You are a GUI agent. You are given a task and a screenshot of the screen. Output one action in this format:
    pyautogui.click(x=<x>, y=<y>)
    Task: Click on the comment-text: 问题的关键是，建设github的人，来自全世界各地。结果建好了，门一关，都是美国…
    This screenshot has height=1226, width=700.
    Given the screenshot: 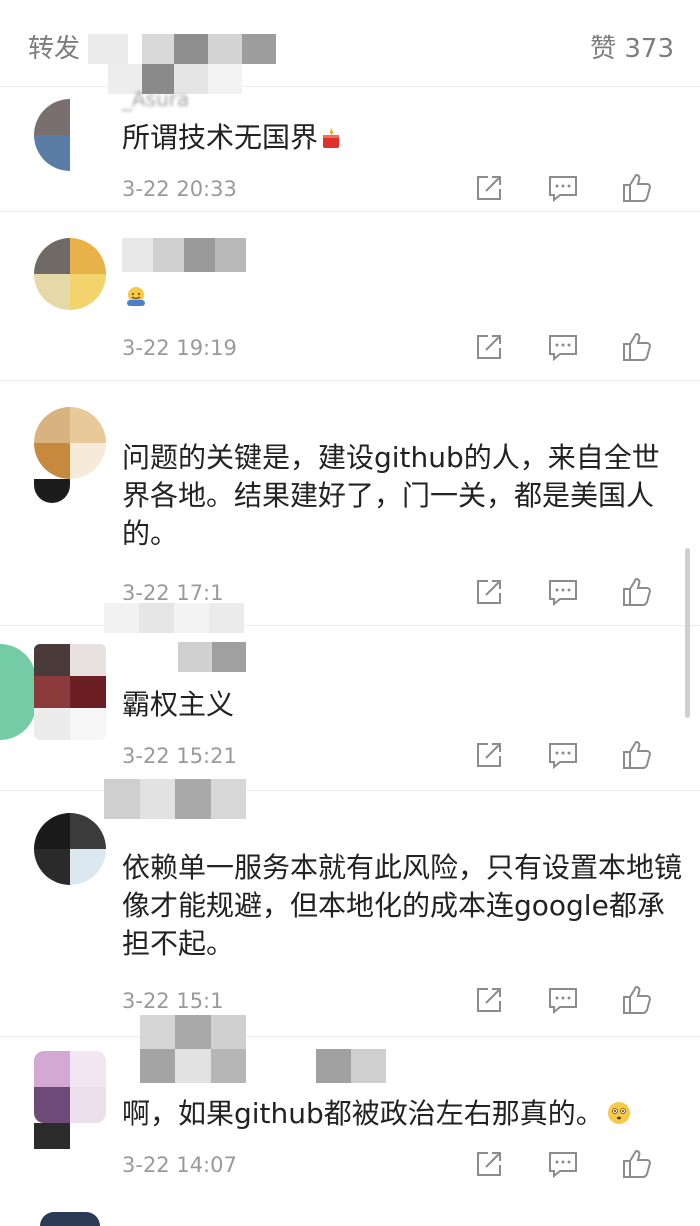 What is the action you would take?
    pyautogui.click(x=391, y=495)
    